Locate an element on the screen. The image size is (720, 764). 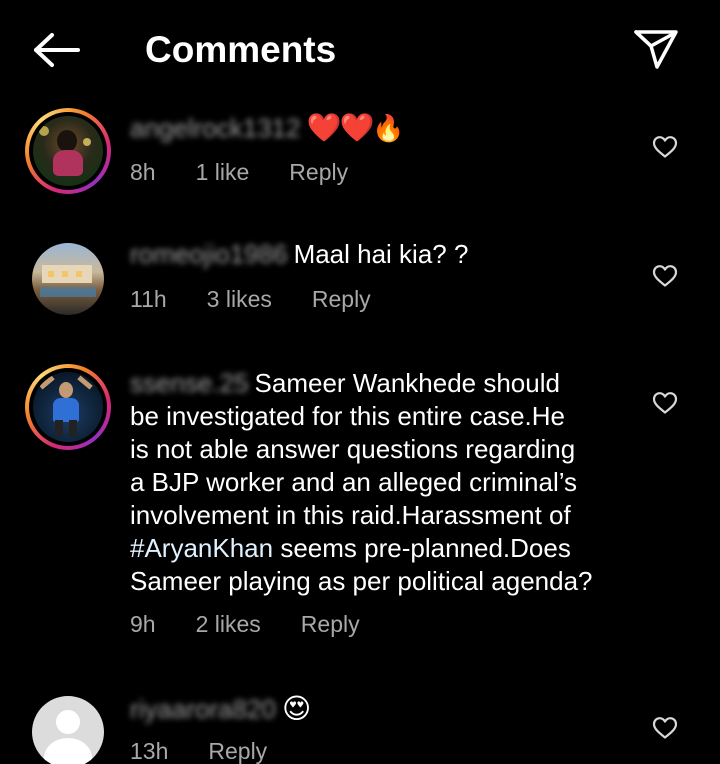
comment-text: angelrock1312 ❤️❤️🔥 is located at coordinates (380, 128).